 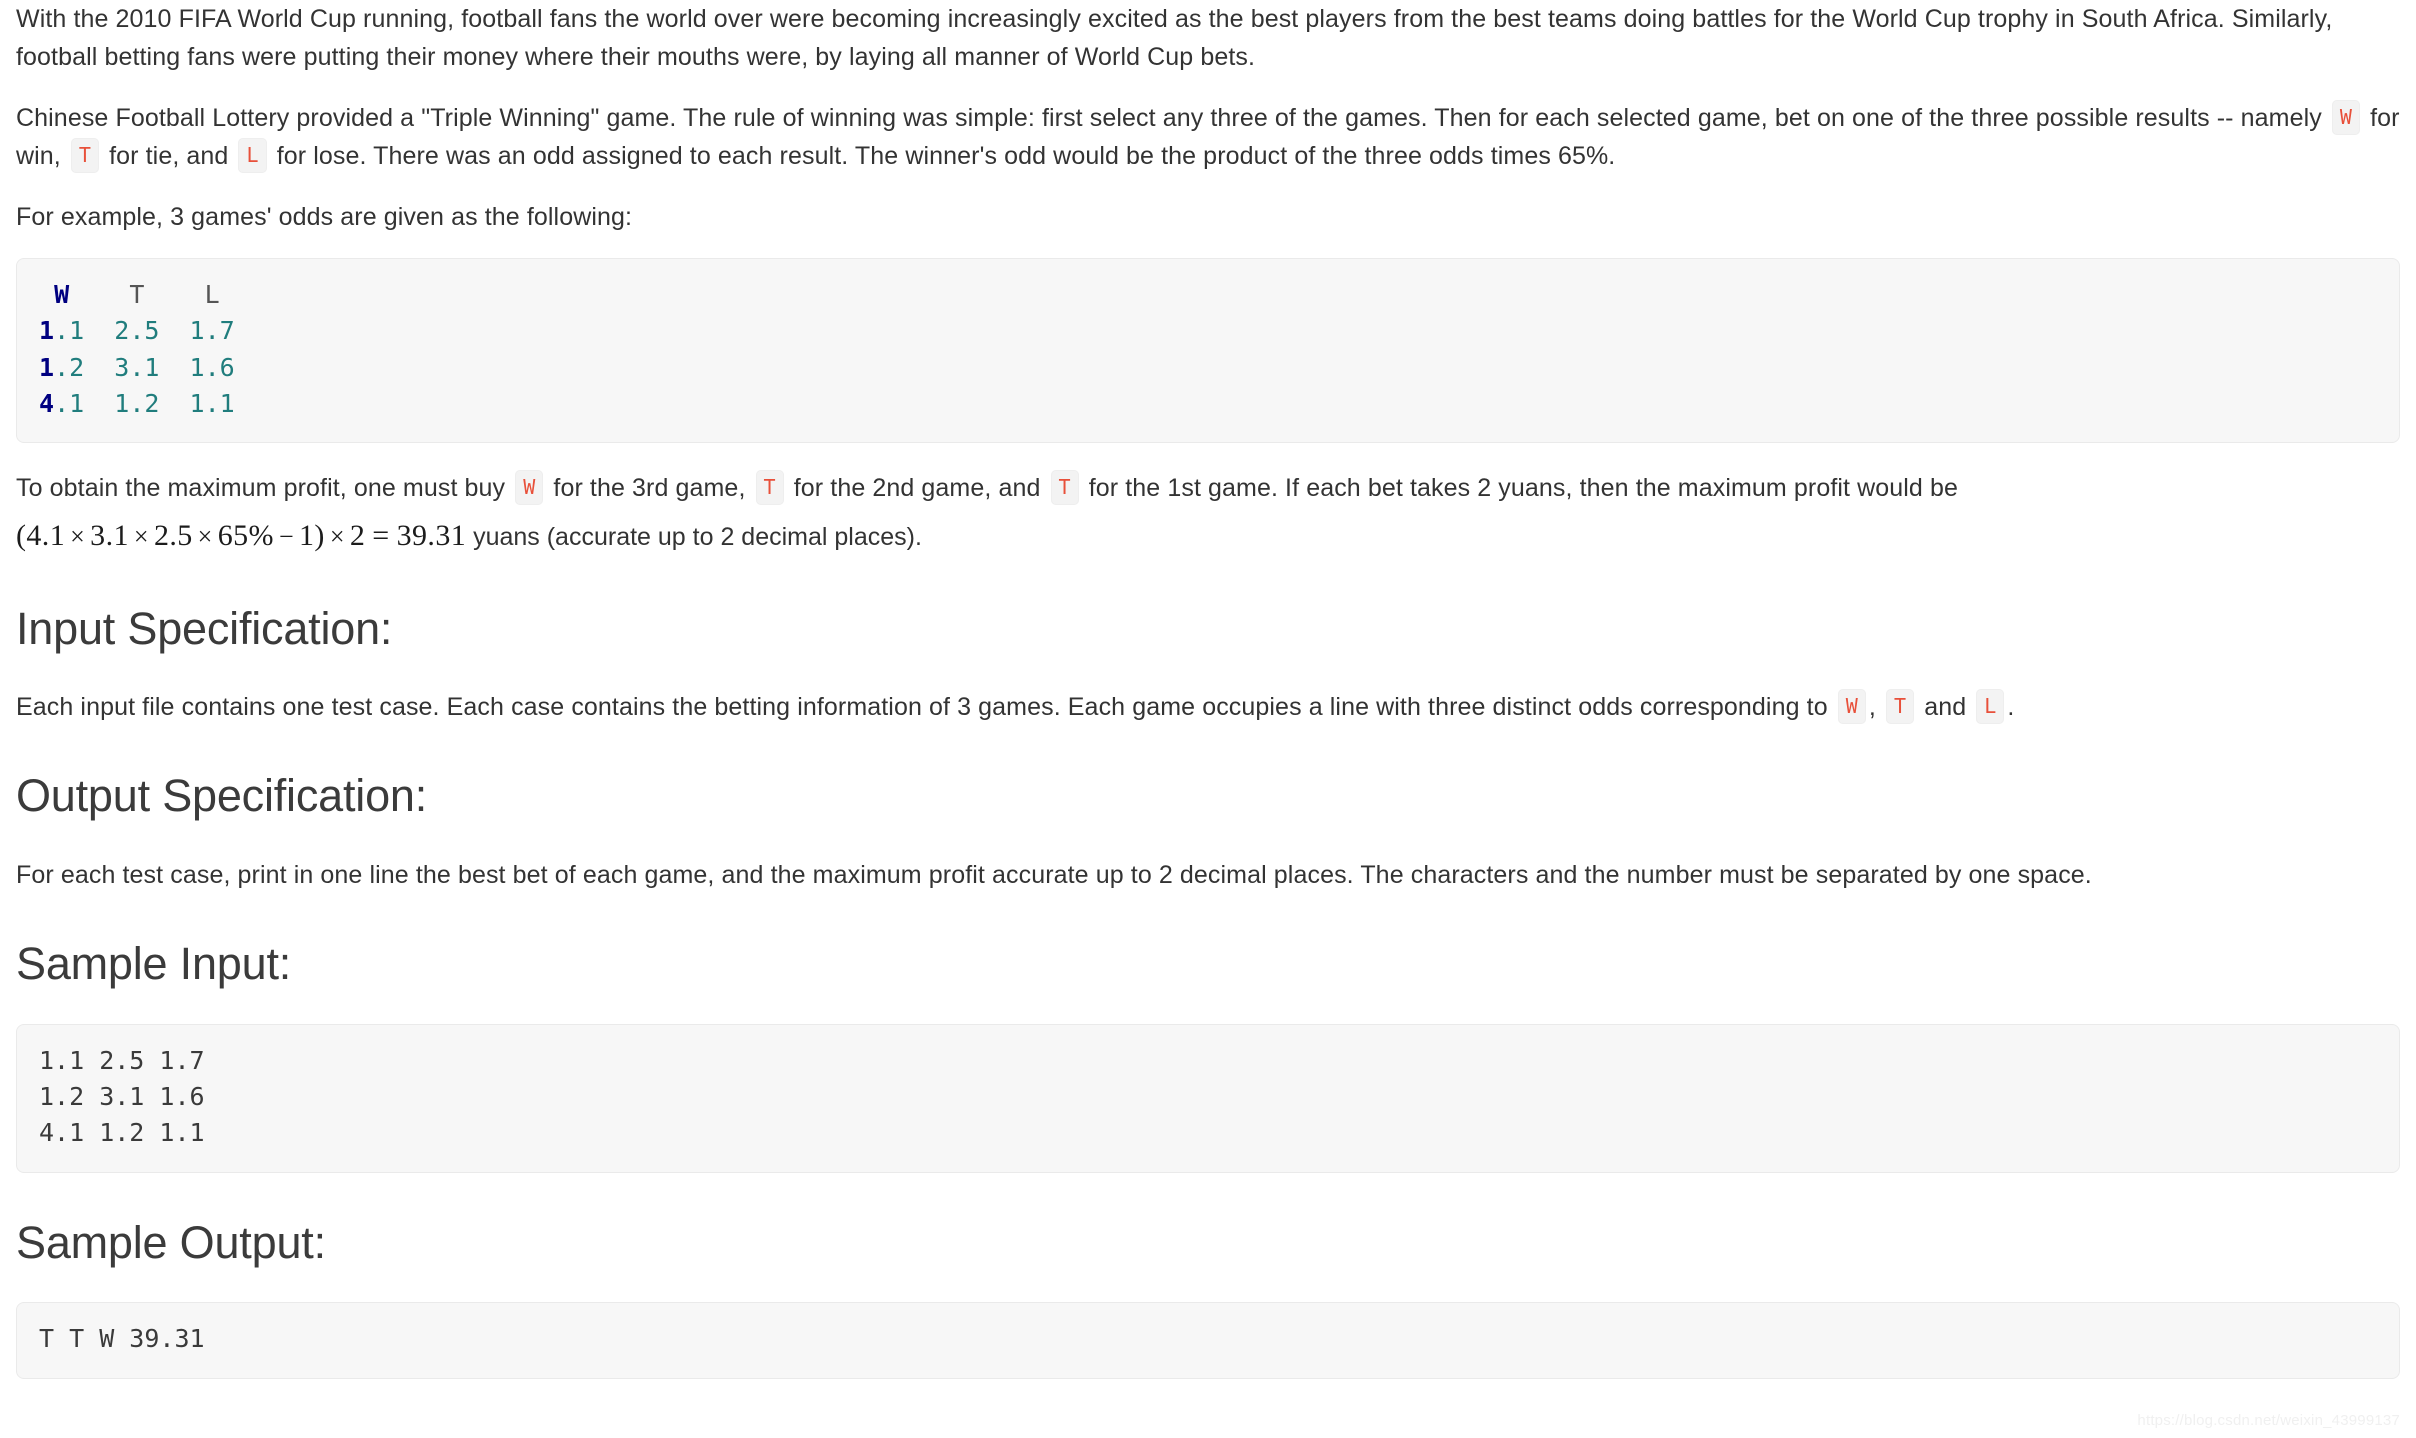 I want to click on odds-row-2-t: 1.2, so click(x=137, y=403).